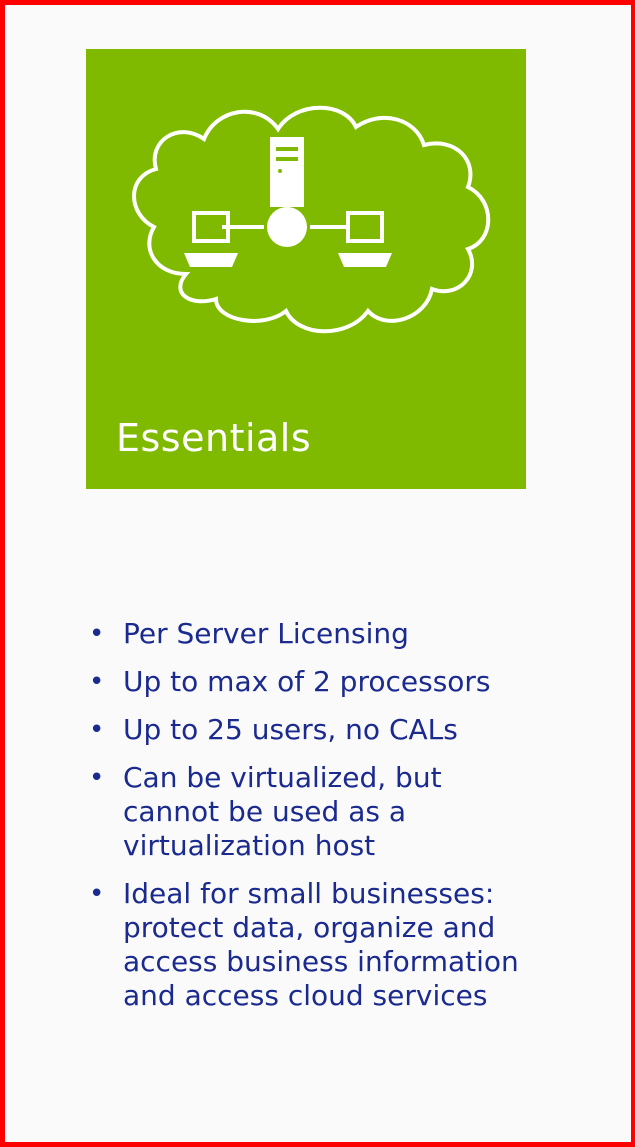 The width and height of the screenshot is (635, 1147). Describe the element at coordinates (307, 681) in the screenshot. I see `feature-line: Up to max of 2 processors` at that location.